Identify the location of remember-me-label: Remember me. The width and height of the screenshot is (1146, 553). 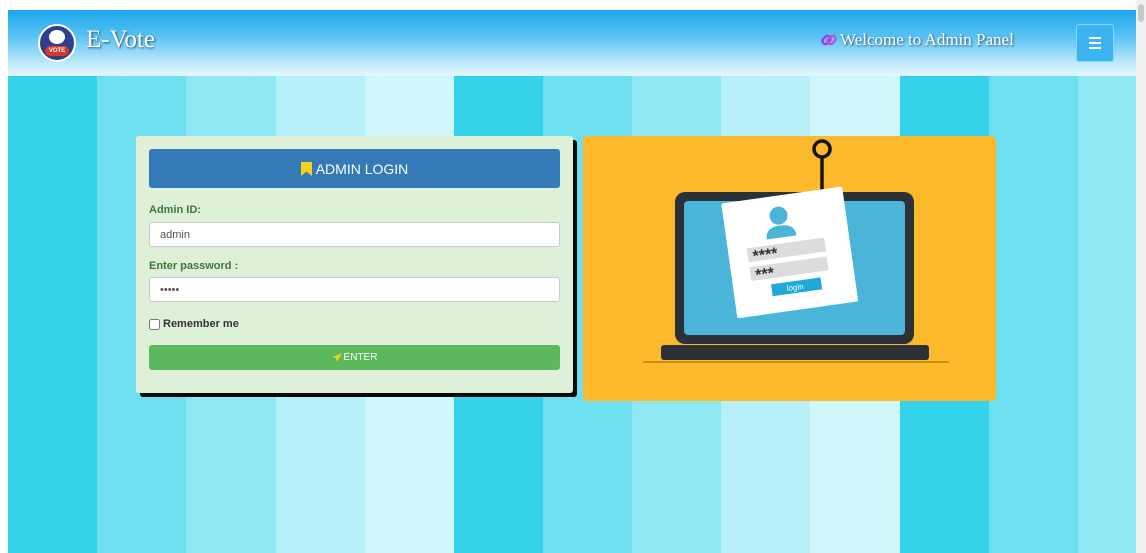
(201, 324).